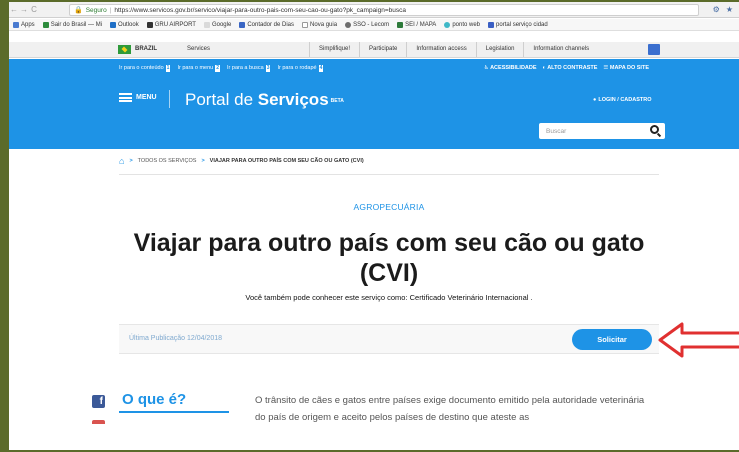 This screenshot has height=452, width=739. Describe the element at coordinates (249, 68) in the screenshot. I see `skip-to-search: Ir para a busca 3` at that location.